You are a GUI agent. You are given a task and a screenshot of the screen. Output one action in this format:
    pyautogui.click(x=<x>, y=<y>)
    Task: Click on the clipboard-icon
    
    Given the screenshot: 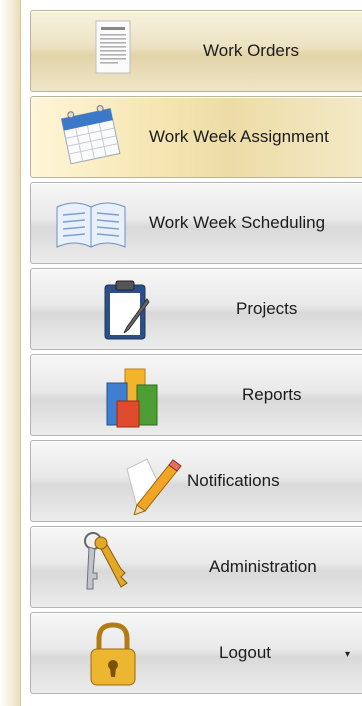 What is the action you would take?
    pyautogui.click(x=133, y=310)
    